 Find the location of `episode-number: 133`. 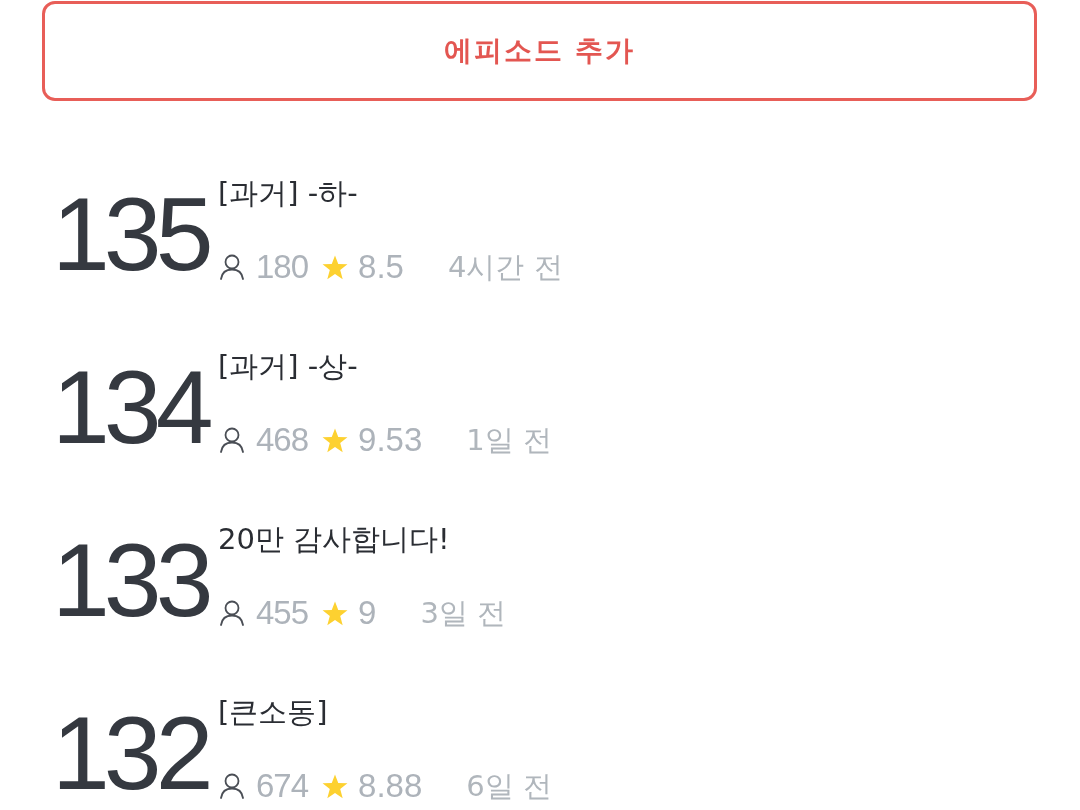

episode-number: 133 is located at coordinates (130, 580).